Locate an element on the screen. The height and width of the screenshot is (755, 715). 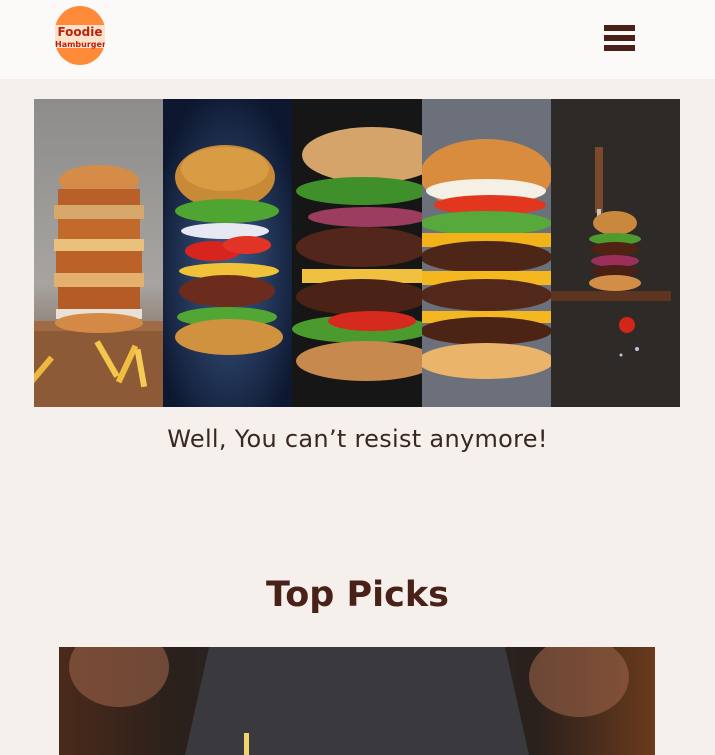
hamburger-menu-icon is located at coordinates (620, 38).